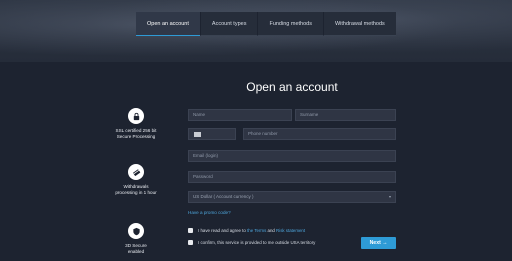  Describe the element at coordinates (136, 189) in the screenshot. I see `feature-withdrawals-text: Withdrawals processing in 1 hour` at that location.